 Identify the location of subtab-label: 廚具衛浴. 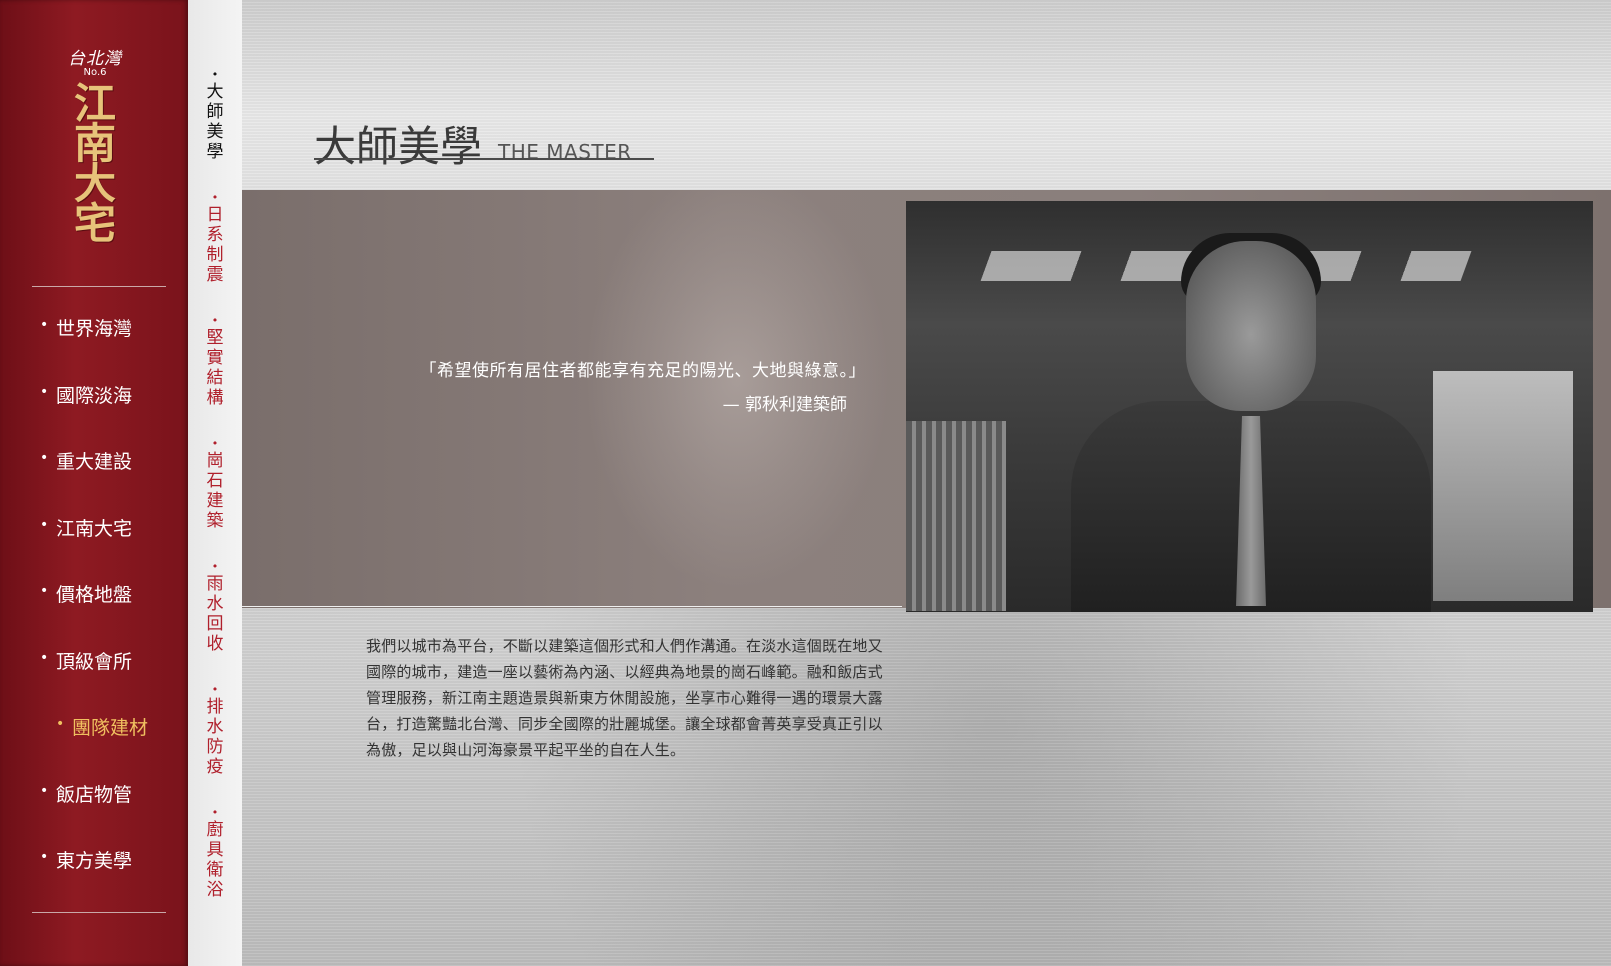
(215, 860).